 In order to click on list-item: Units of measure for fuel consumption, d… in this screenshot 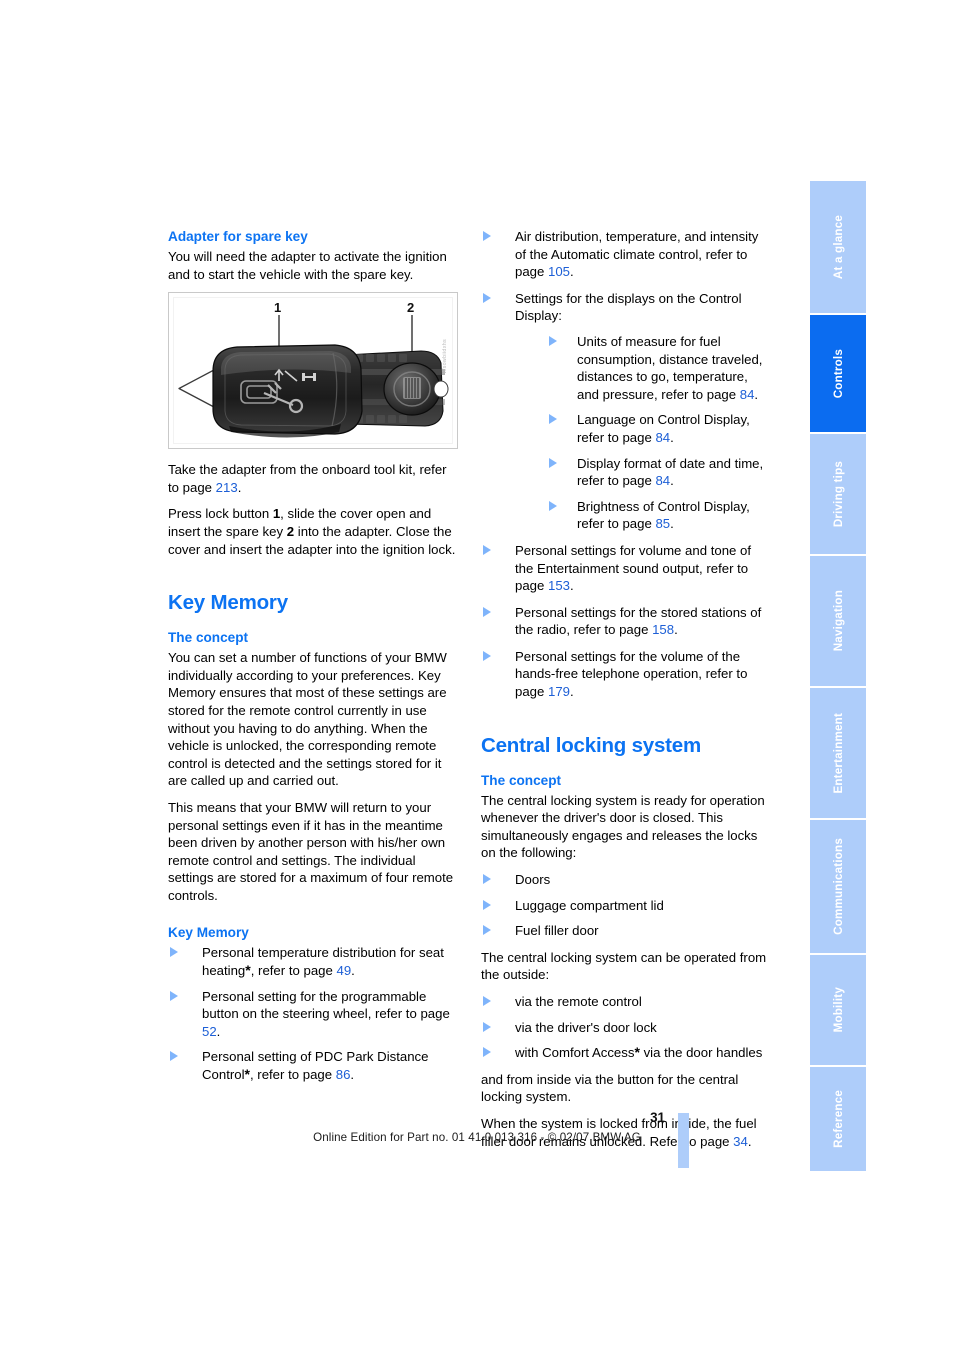, I will do `click(661, 368)`.